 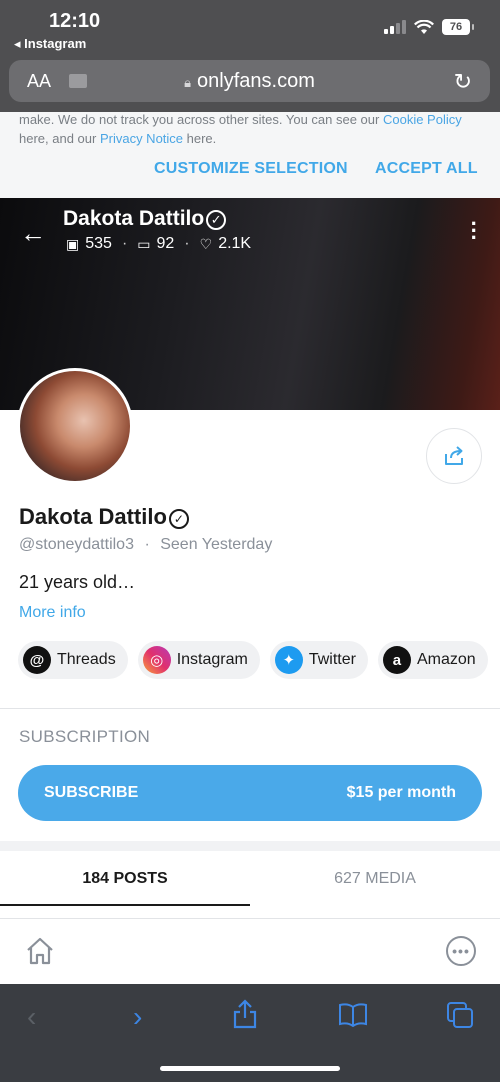 I want to click on header-stats: ▣ 535 · ▭ 92 · ♡ 2.1K, so click(x=159, y=243).